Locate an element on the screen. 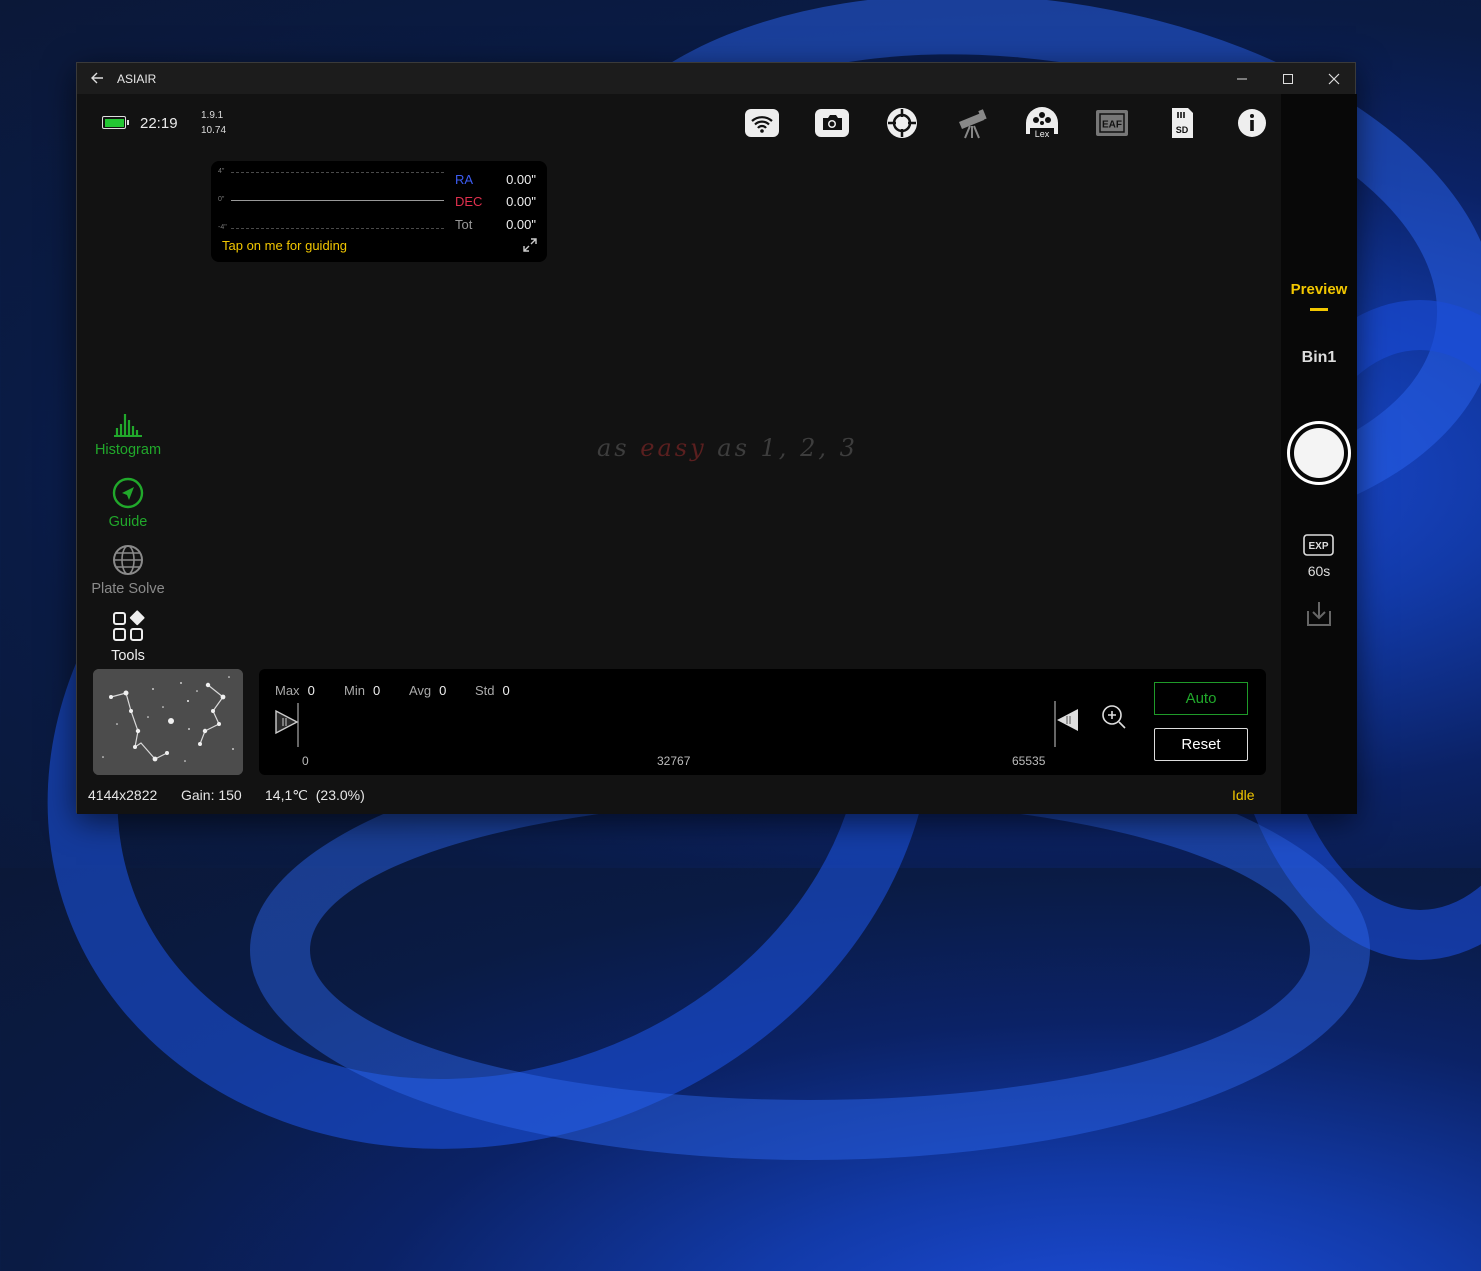 The image size is (1481, 1271). grid-apps-icon is located at coordinates (129, 625).